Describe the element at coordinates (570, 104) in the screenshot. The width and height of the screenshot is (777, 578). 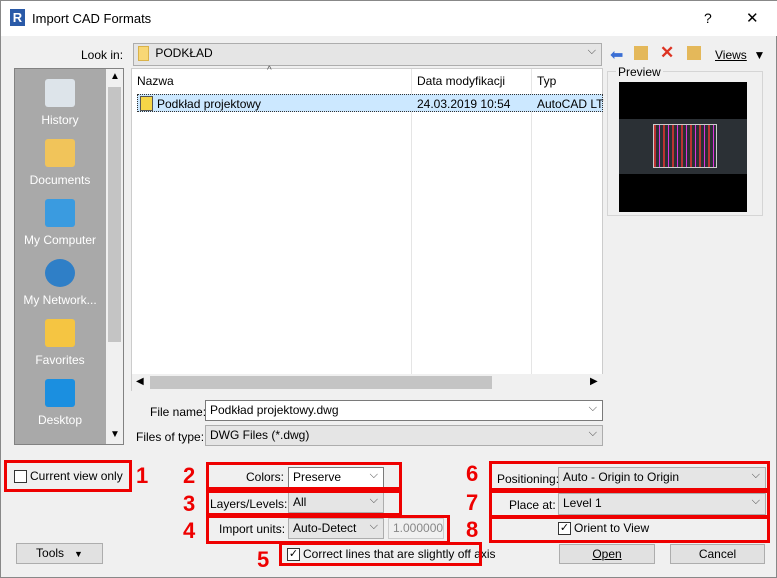
I see `file-type-cell: AutoCAD LT` at that location.